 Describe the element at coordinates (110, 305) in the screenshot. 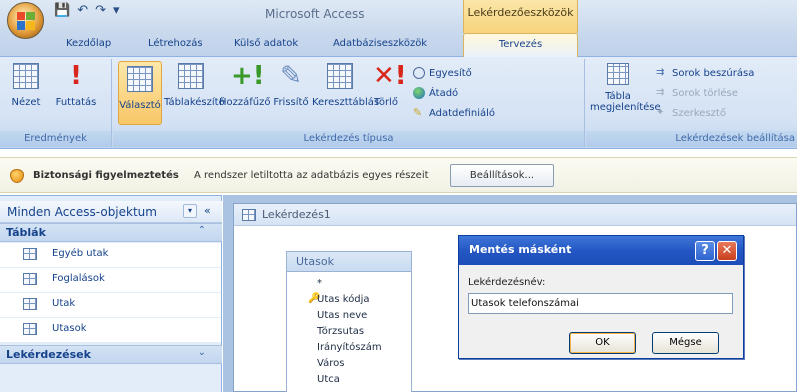

I see `nav-item-utak: Utak` at that location.